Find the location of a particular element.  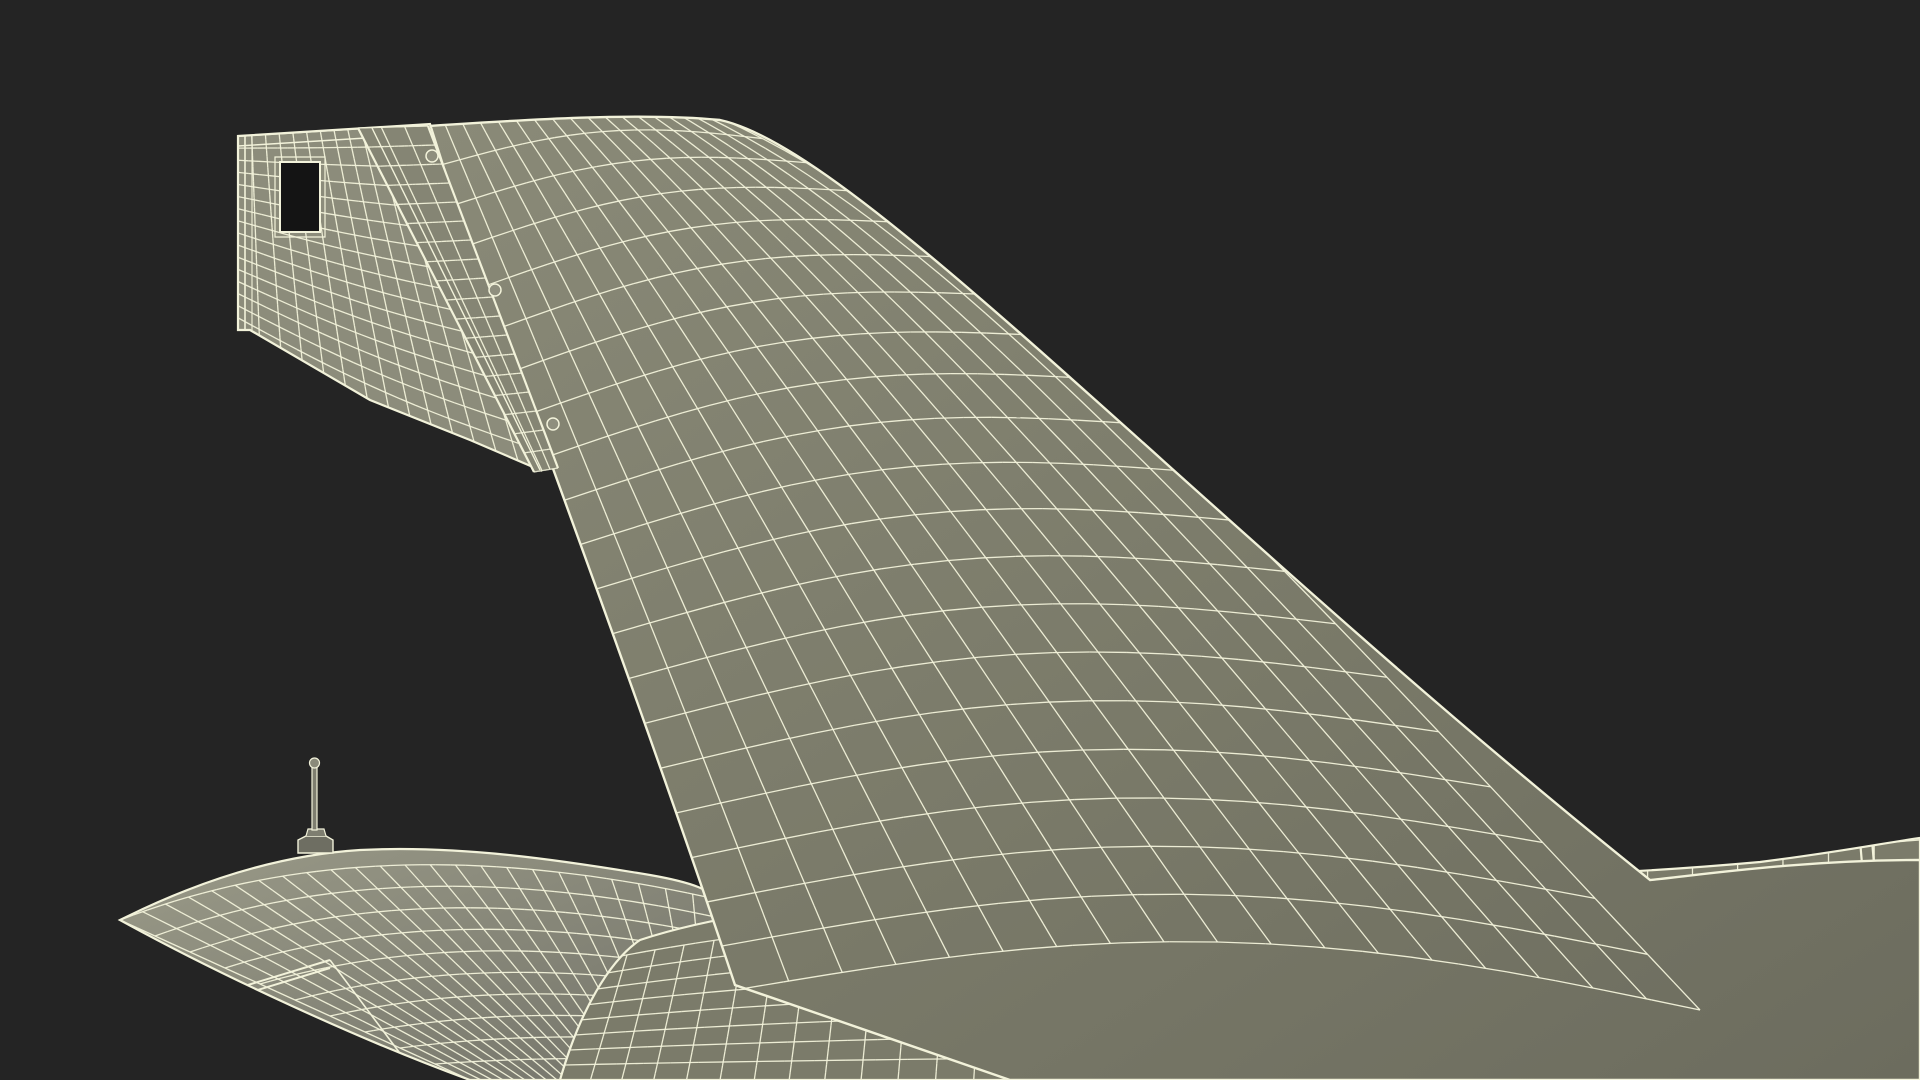

bolt-icon is located at coordinates (432, 156).